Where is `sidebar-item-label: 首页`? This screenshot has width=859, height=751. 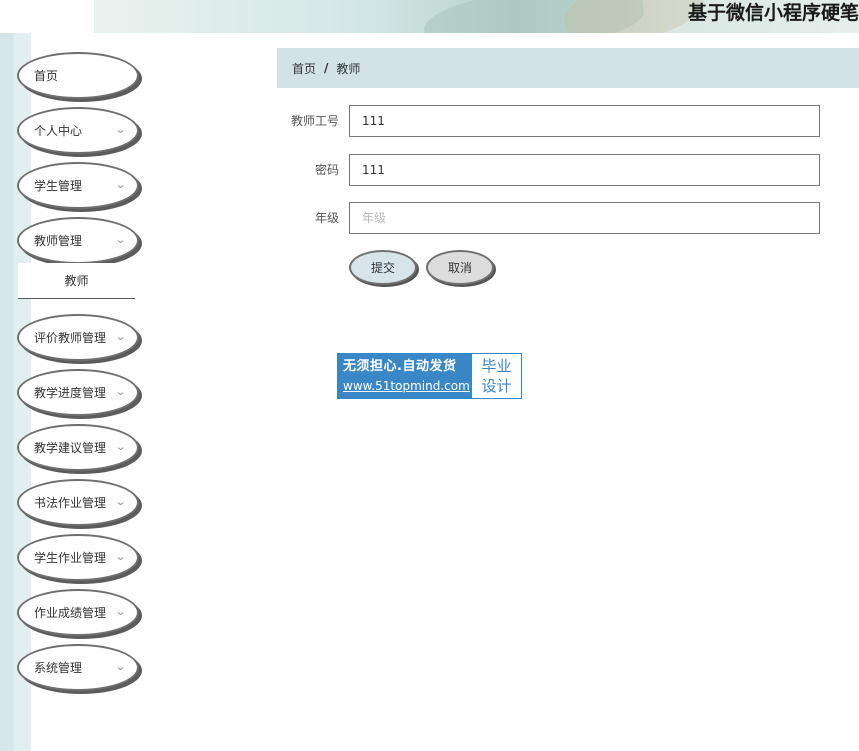 sidebar-item-label: 首页 is located at coordinates (46, 76).